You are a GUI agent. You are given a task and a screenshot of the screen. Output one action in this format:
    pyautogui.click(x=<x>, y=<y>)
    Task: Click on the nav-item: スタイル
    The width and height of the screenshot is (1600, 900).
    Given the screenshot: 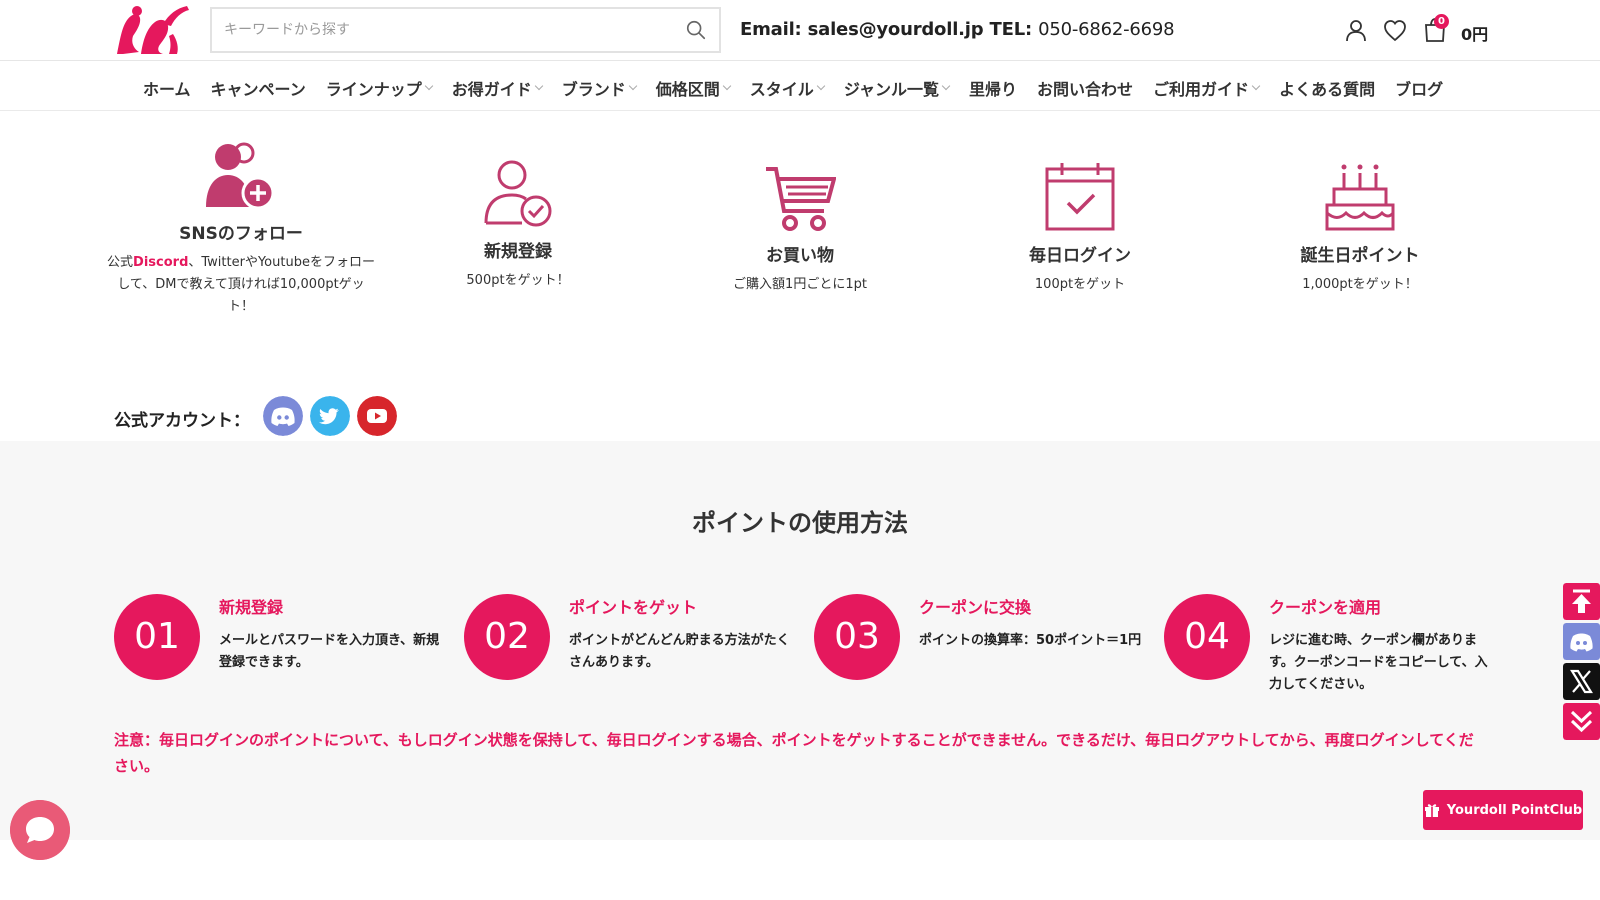 What is the action you would take?
    pyautogui.click(x=787, y=88)
    